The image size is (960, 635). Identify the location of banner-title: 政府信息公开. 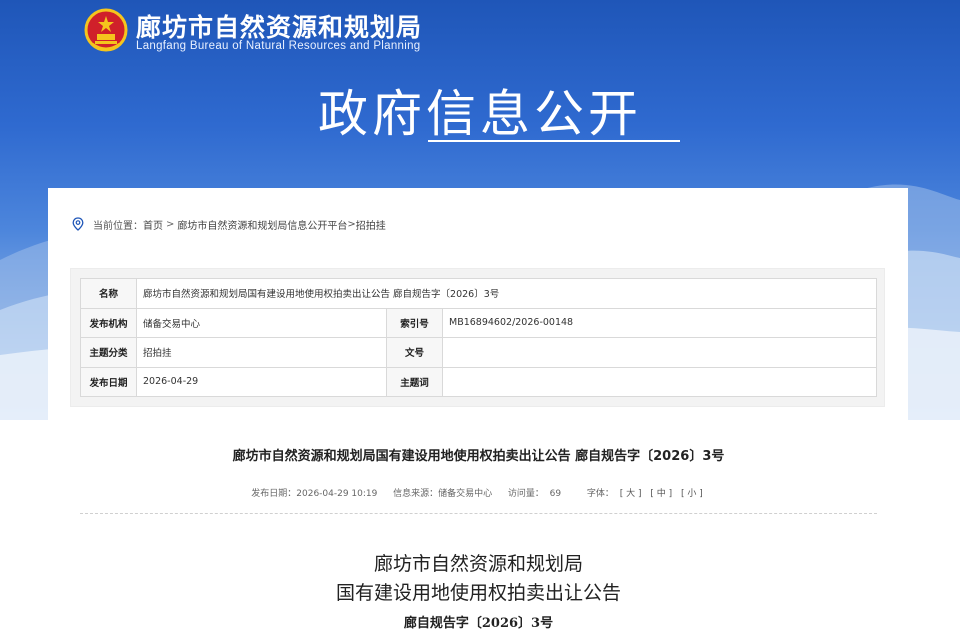
(480, 114).